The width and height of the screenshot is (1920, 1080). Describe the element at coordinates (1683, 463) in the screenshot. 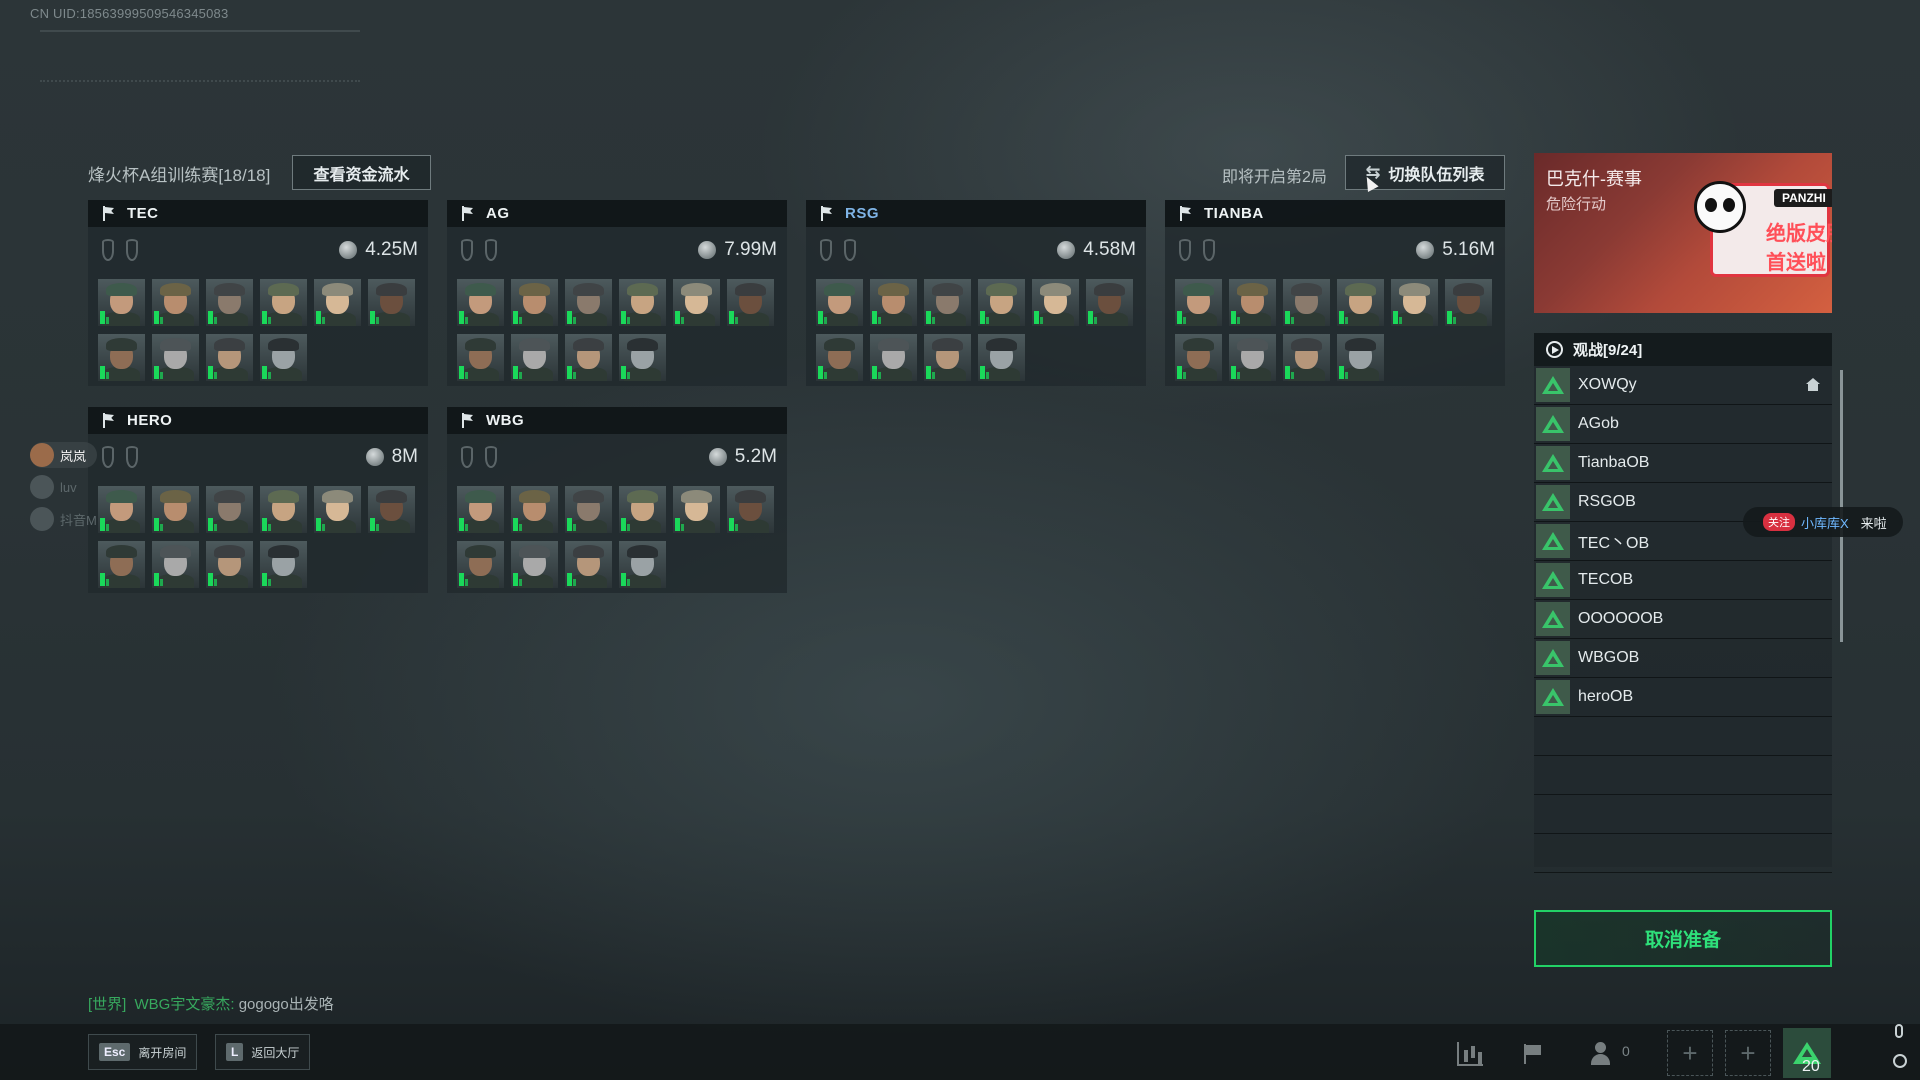

I see `spectator-row: TianbaOB` at that location.